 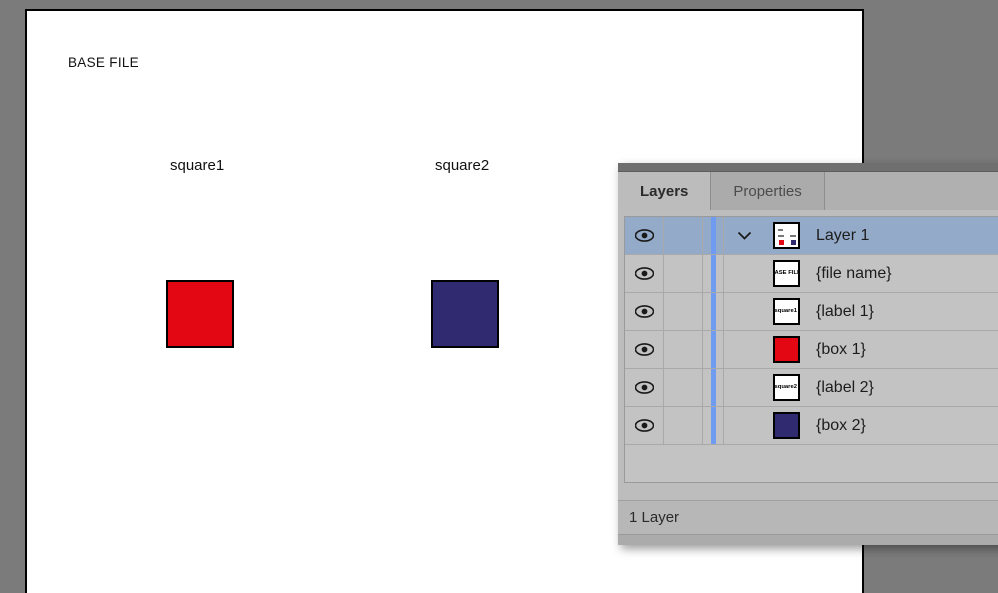 I want to click on canvas-text-file-name: BASE FILE, so click(x=103, y=62).